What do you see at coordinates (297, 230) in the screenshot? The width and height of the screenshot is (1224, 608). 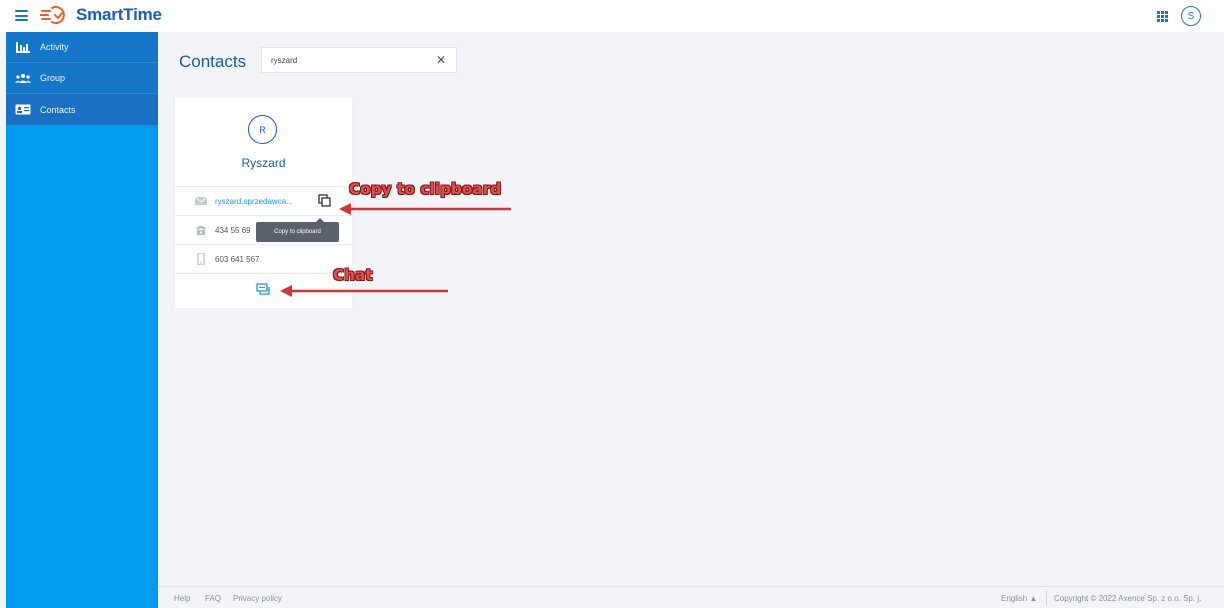 I see `copy-tooltip: Copy to clipboard` at bounding box center [297, 230].